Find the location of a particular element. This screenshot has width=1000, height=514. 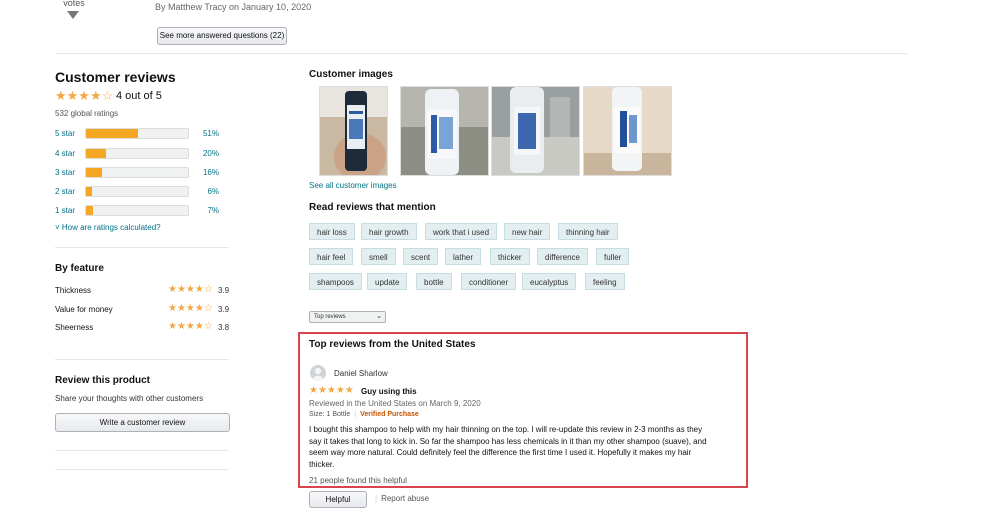

mention-chip: new hair is located at coordinates (527, 231).